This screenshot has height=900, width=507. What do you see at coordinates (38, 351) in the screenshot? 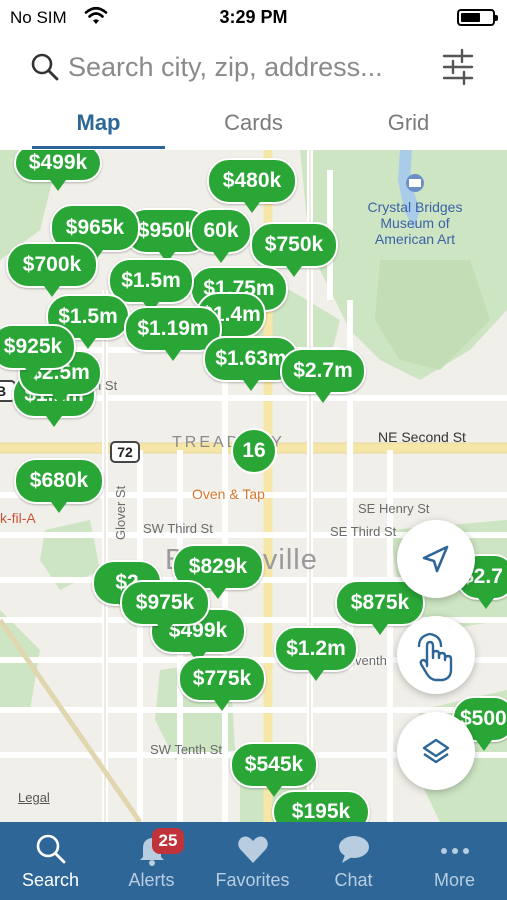
I see `listing-pin: $925k` at bounding box center [38, 351].